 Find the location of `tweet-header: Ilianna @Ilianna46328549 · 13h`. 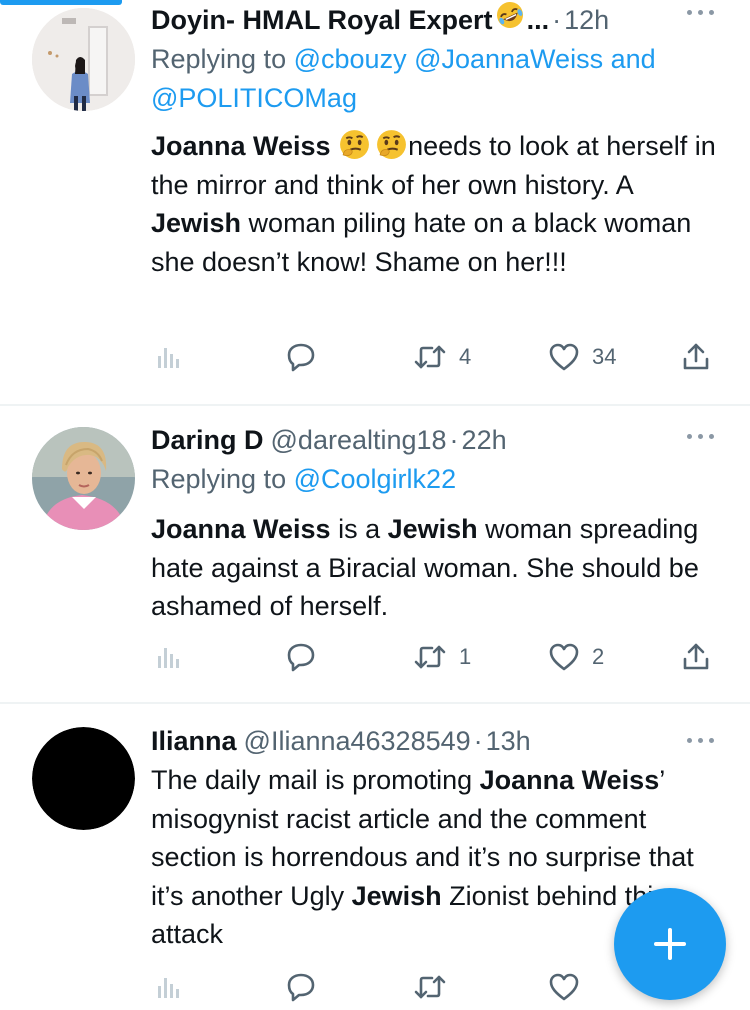

tweet-header: Ilianna @Ilianna46328549 · 13h is located at coordinates (439, 741).